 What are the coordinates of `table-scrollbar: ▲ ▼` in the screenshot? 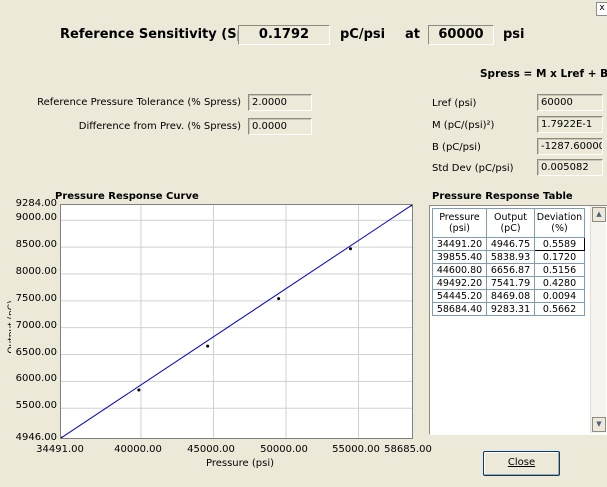 It's located at (598, 319).